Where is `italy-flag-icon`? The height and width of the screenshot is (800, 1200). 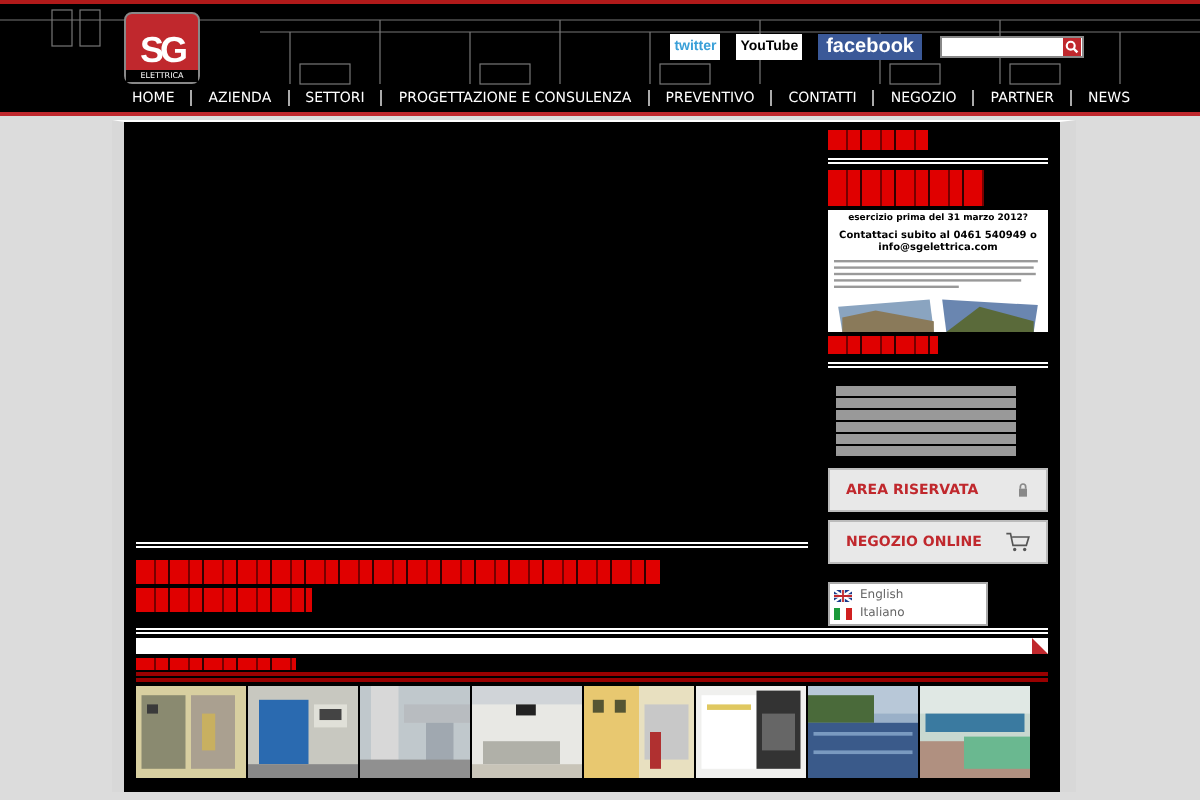
italy-flag-icon is located at coordinates (843, 613).